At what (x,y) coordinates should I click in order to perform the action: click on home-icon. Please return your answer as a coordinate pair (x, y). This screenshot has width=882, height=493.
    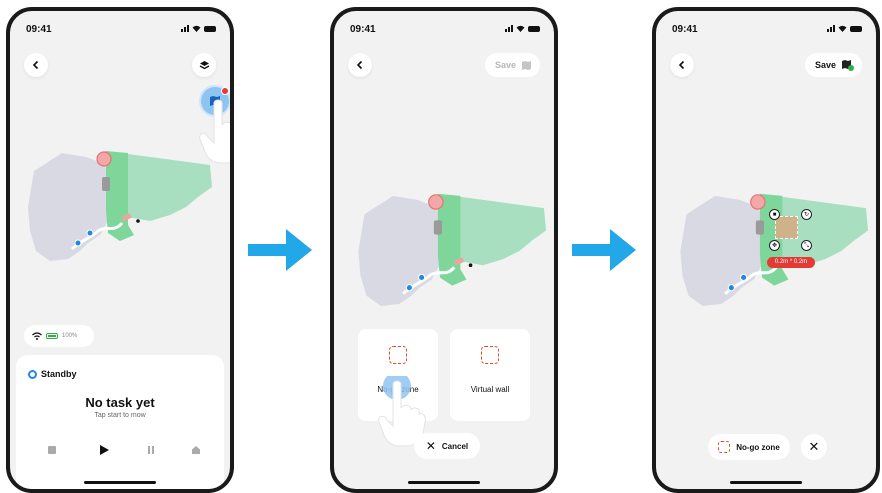
    Looking at the image, I should click on (196, 450).